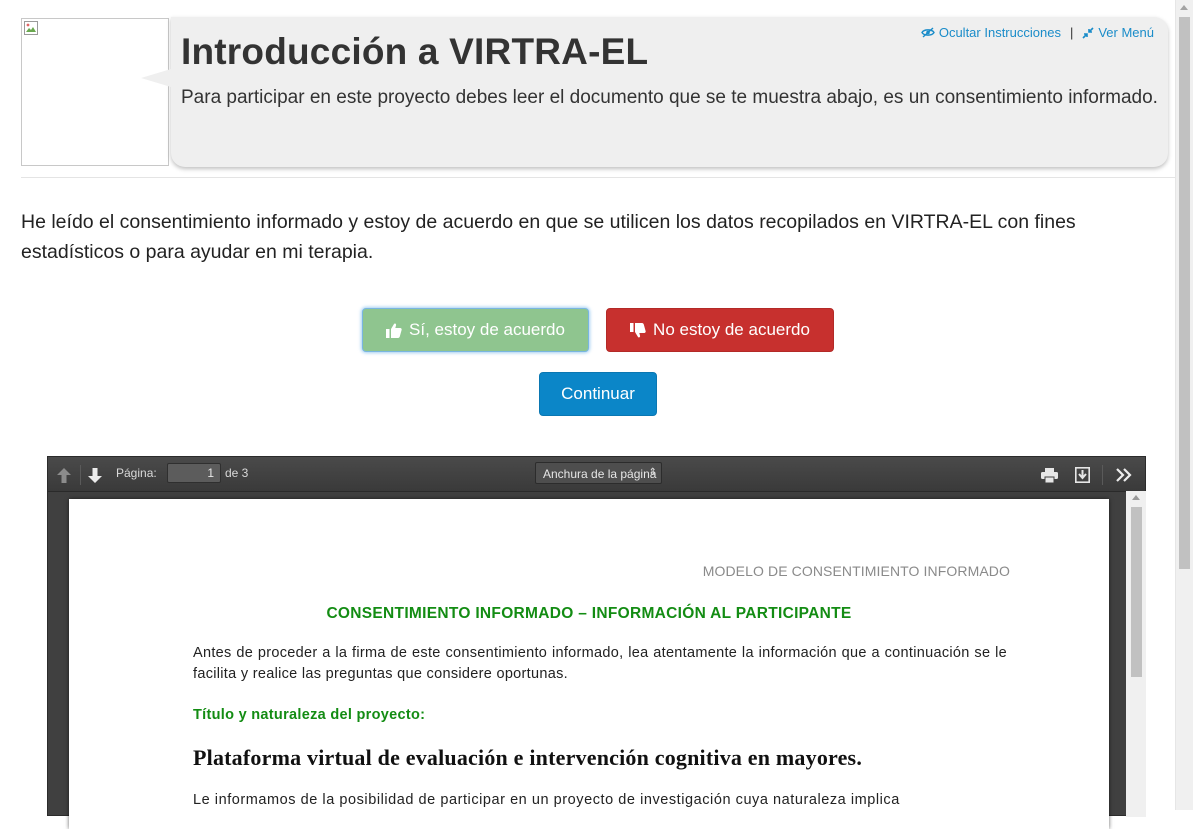 The width and height of the screenshot is (1200, 829). I want to click on print-button, so click(1049, 475).